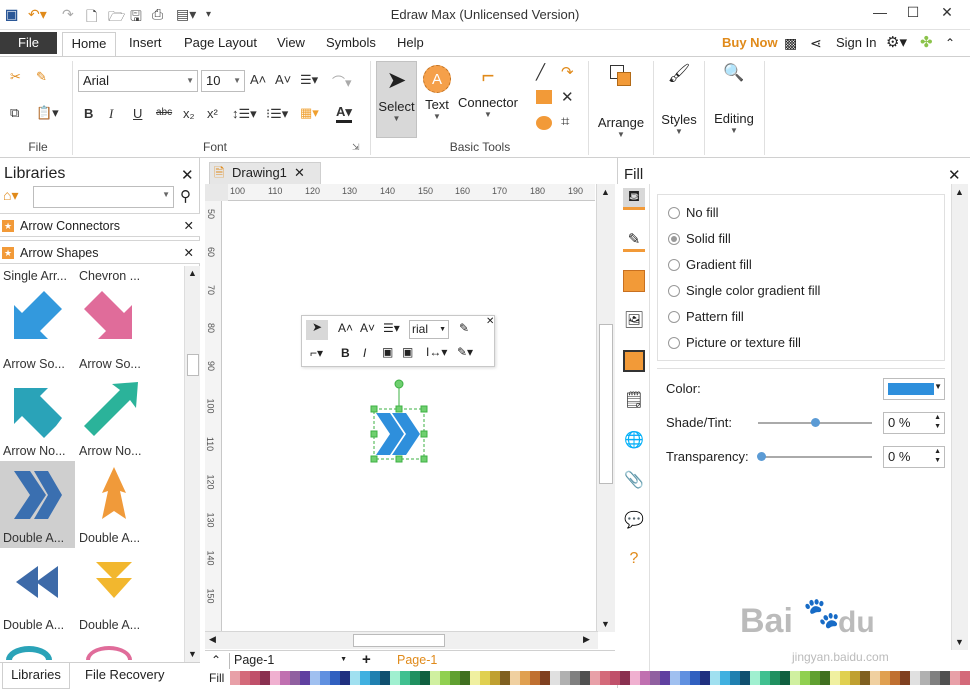  I want to click on tab-home: Home, so click(89, 44).